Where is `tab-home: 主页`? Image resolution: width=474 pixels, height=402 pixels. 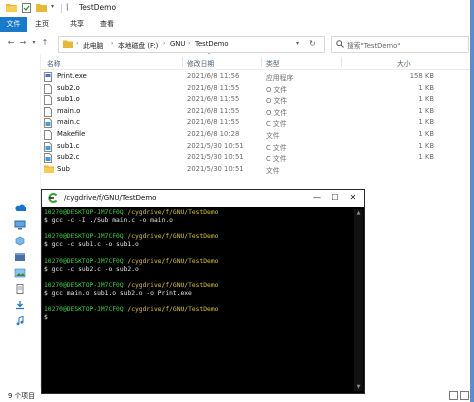 tab-home: 主页 is located at coordinates (42, 24).